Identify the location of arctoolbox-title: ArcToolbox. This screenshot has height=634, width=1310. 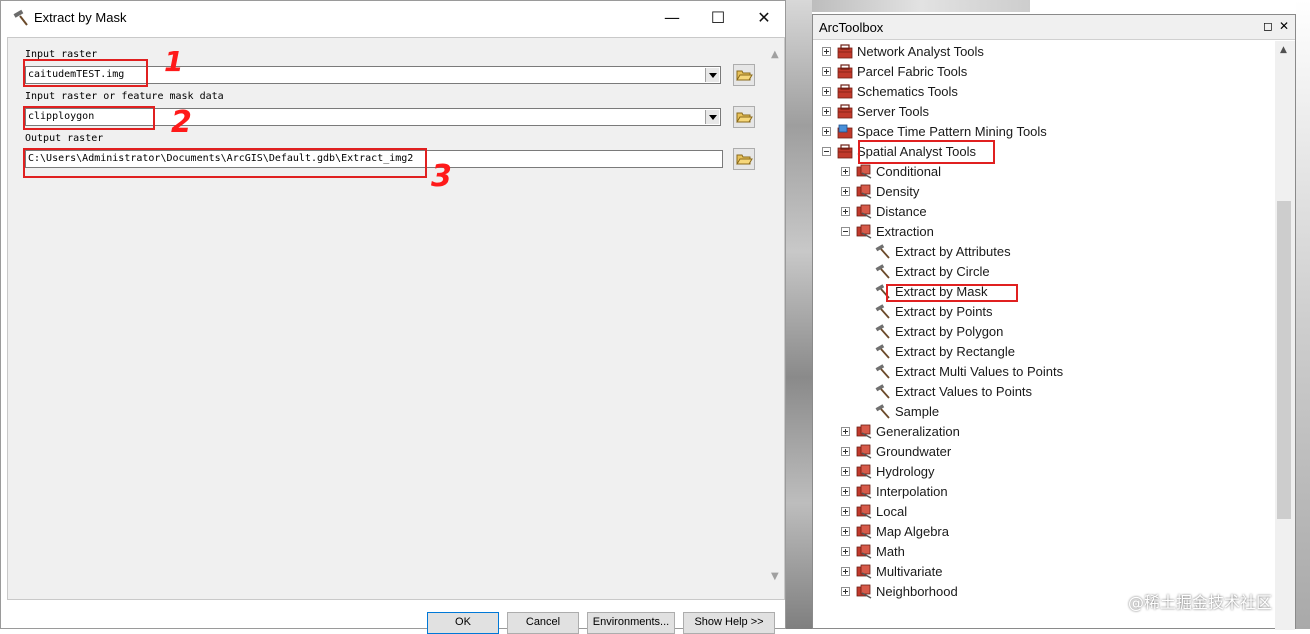
(851, 27).